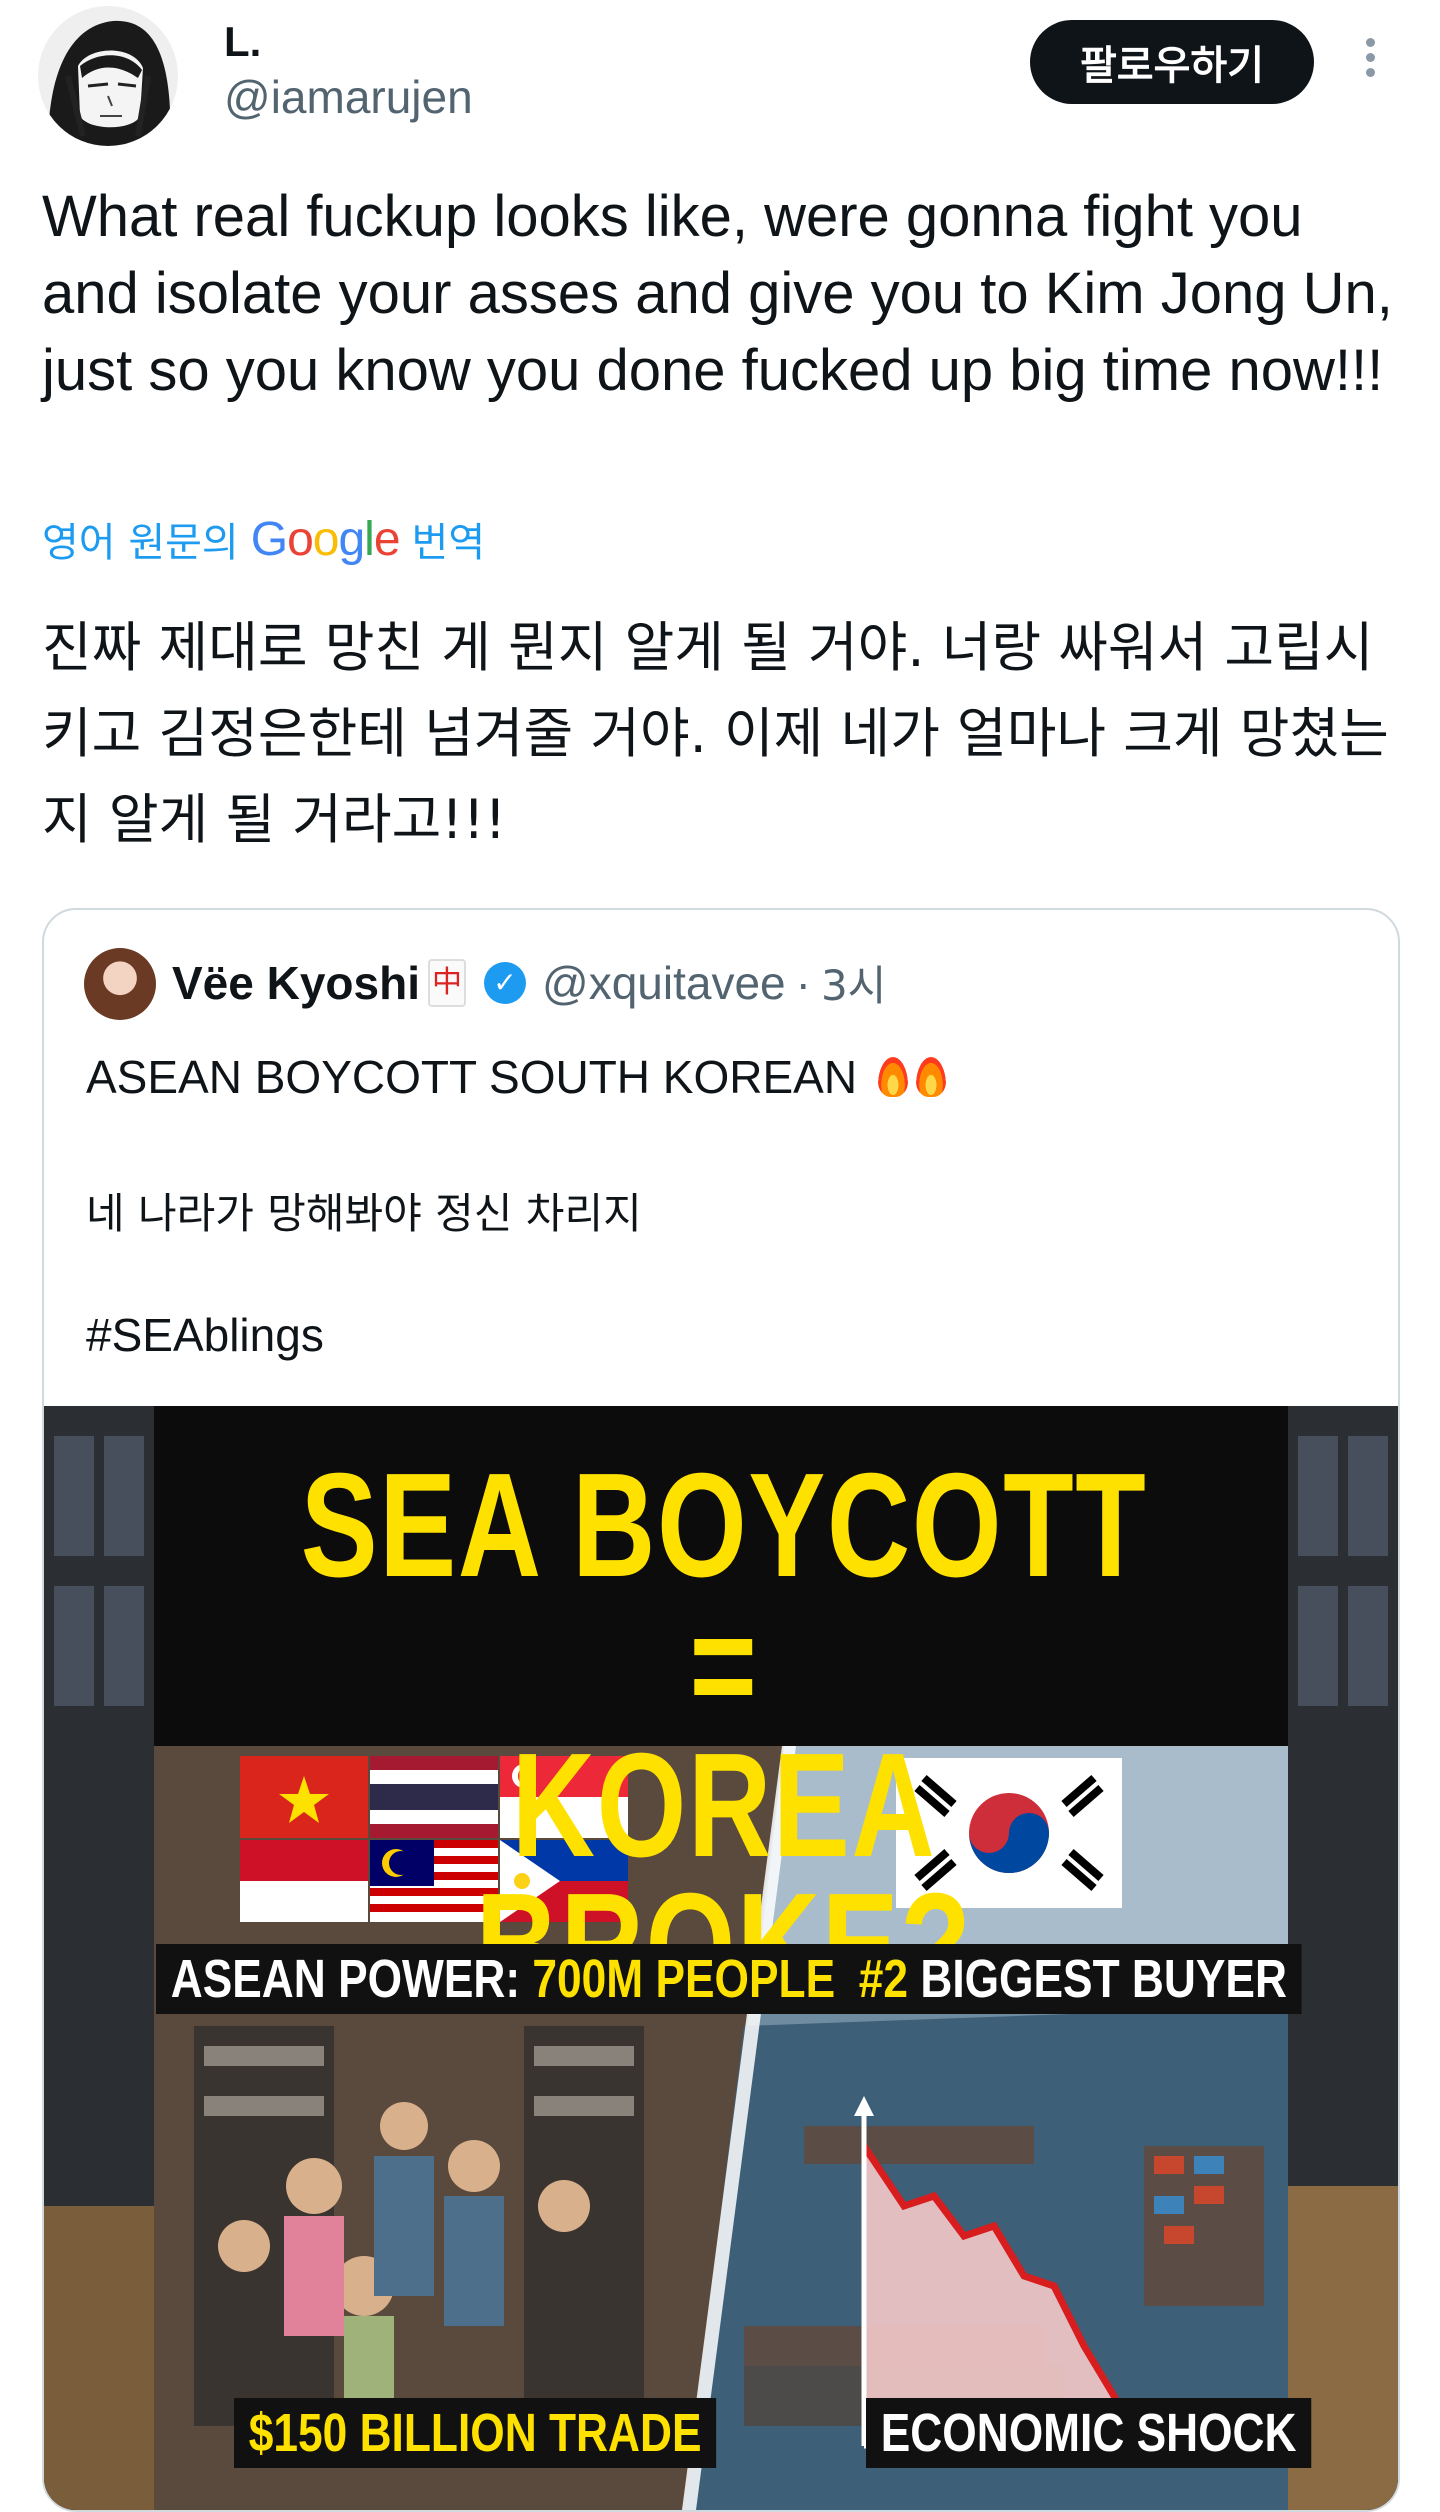 Image resolution: width=1440 pixels, height=2512 pixels. What do you see at coordinates (853, 982) in the screenshot?
I see `quoted-tweet-time: 3시` at bounding box center [853, 982].